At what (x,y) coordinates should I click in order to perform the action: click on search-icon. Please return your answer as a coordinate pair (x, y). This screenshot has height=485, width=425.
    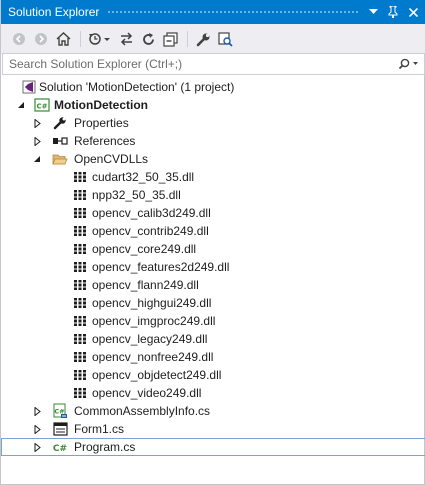
    Looking at the image, I should click on (409, 64).